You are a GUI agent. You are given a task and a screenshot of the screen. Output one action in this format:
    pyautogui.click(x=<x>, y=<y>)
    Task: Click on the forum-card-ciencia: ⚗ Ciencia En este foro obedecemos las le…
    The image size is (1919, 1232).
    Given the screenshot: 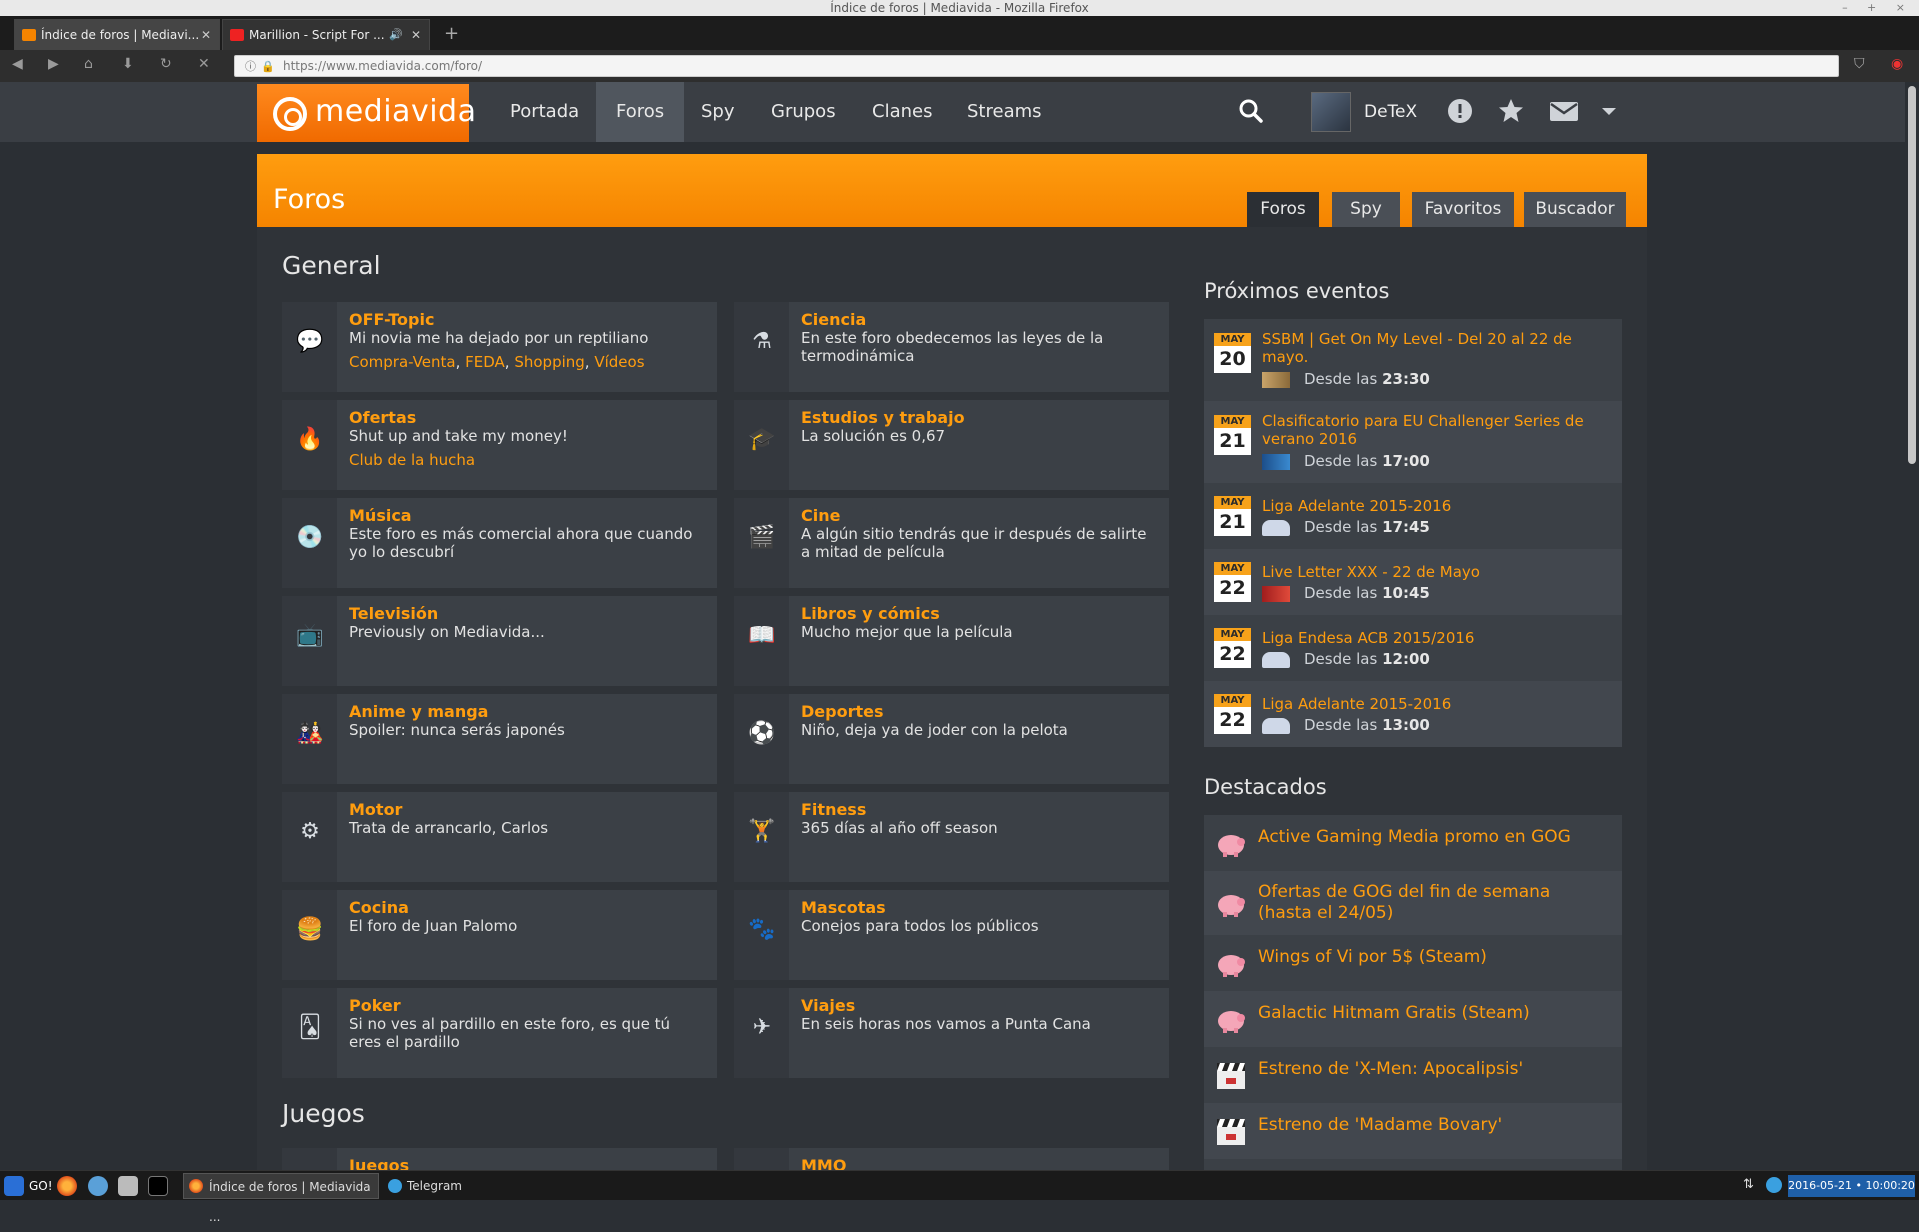 What is the action you would take?
    pyautogui.click(x=951, y=347)
    